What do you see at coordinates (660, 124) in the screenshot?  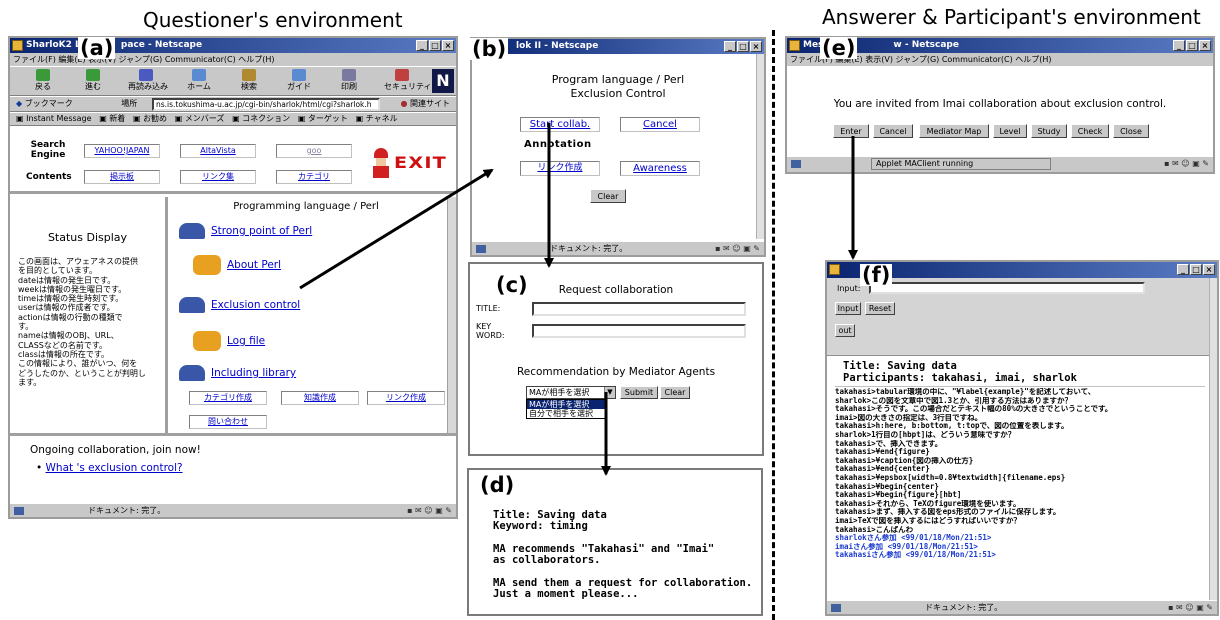 I see `cancel-link-button: Cancel` at bounding box center [660, 124].